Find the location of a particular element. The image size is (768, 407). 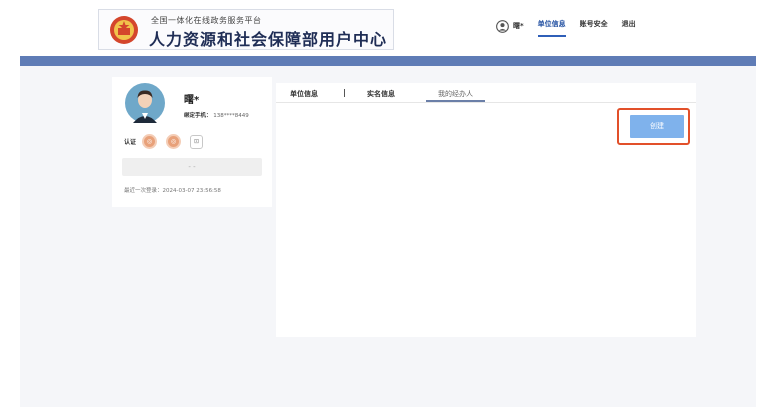

tab-my-agents: 我的经办人 is located at coordinates (455, 95).